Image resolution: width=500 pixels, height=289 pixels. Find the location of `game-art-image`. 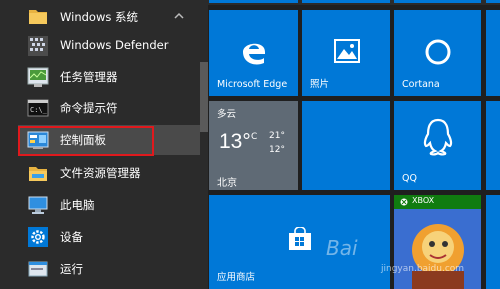

game-art-image is located at coordinates (437, 242).